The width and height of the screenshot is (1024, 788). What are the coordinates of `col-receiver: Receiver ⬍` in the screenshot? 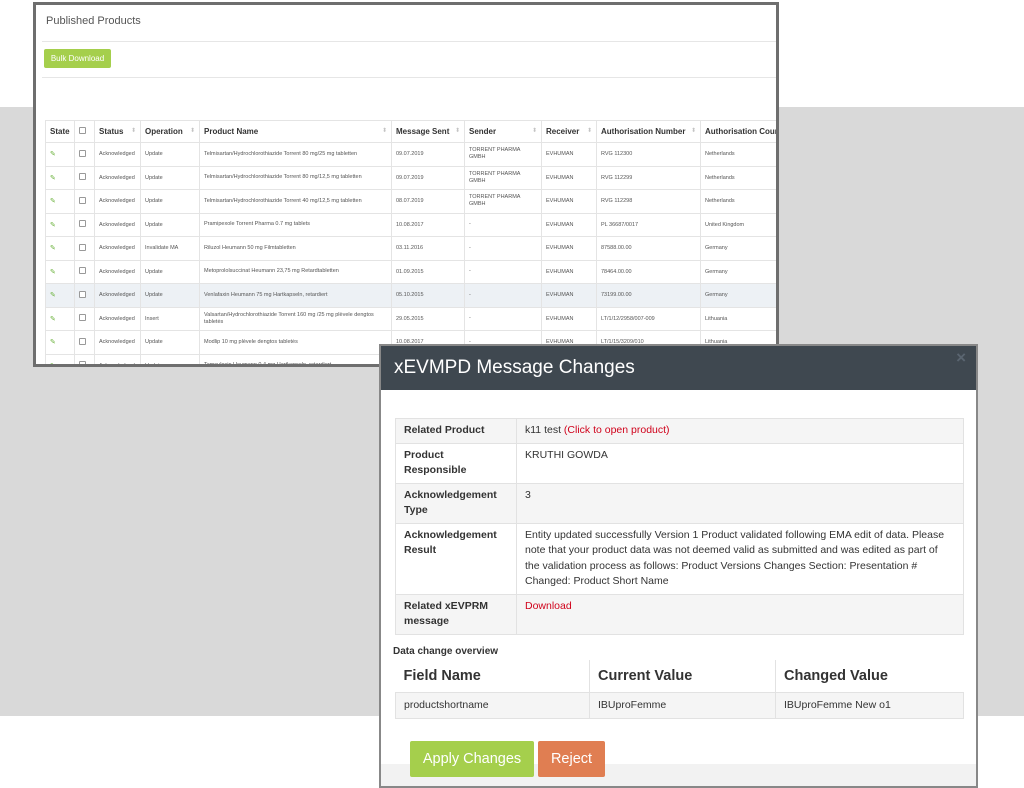 It's located at (569, 131).